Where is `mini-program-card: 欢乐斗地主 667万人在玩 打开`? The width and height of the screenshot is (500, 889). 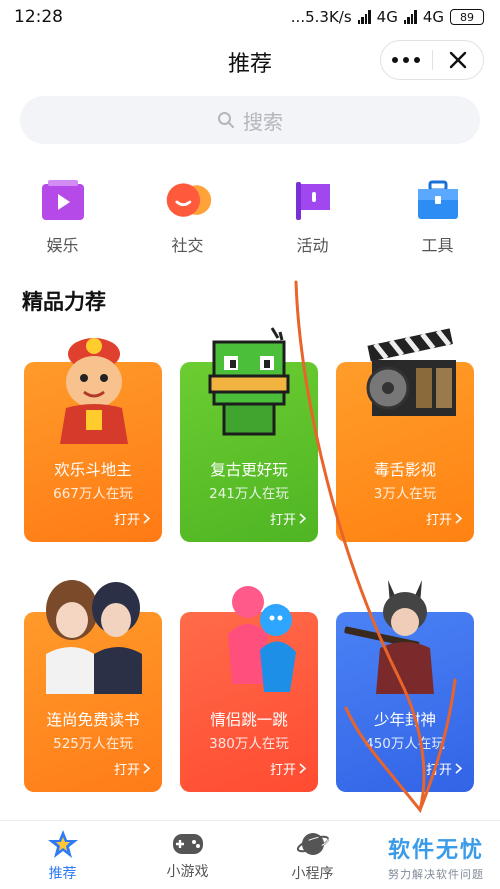
mini-program-card: 欢乐斗地主 667万人在玩 打开 is located at coordinates (93, 440).